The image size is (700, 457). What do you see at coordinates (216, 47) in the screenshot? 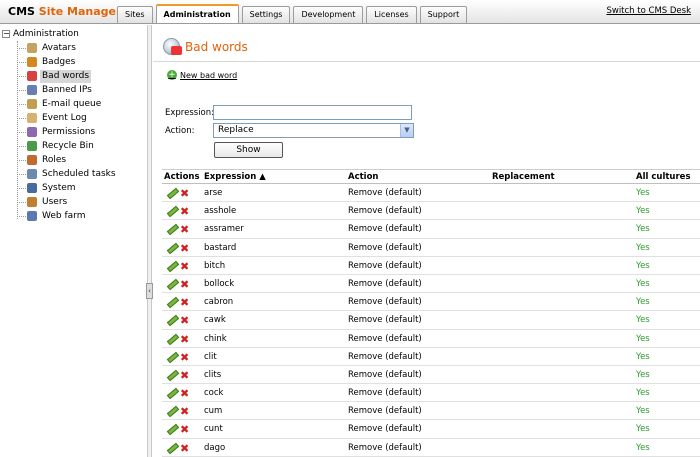
I see `page-title: Bad words` at bounding box center [216, 47].